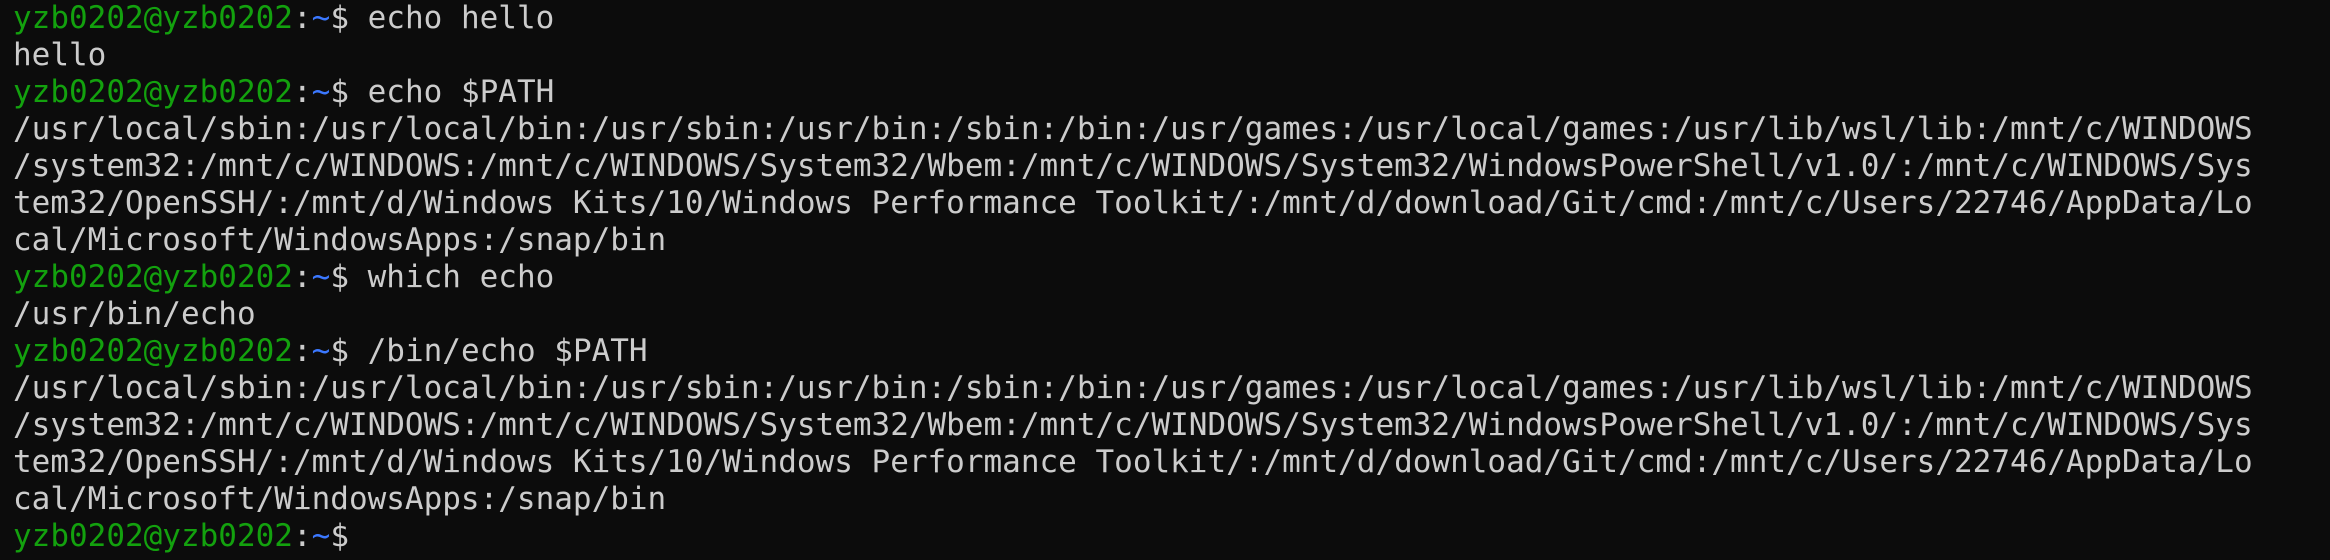  What do you see at coordinates (60, 55) in the screenshot?
I see `output-text: hello` at bounding box center [60, 55].